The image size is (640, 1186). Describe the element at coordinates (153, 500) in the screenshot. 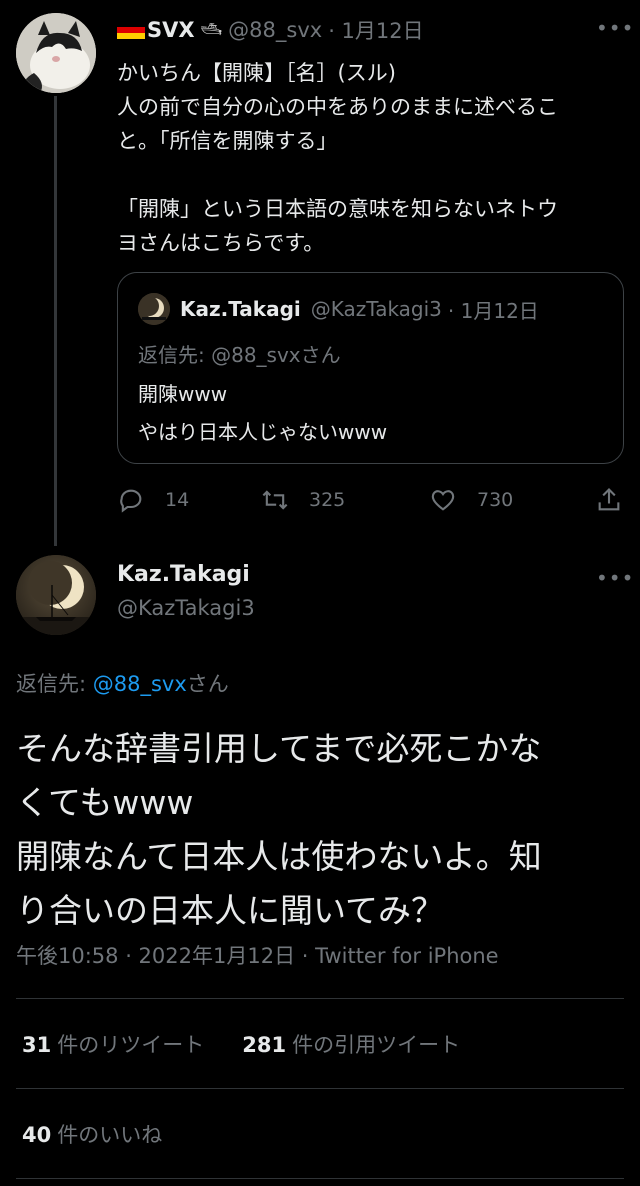

I see `reply-button: 14` at that location.